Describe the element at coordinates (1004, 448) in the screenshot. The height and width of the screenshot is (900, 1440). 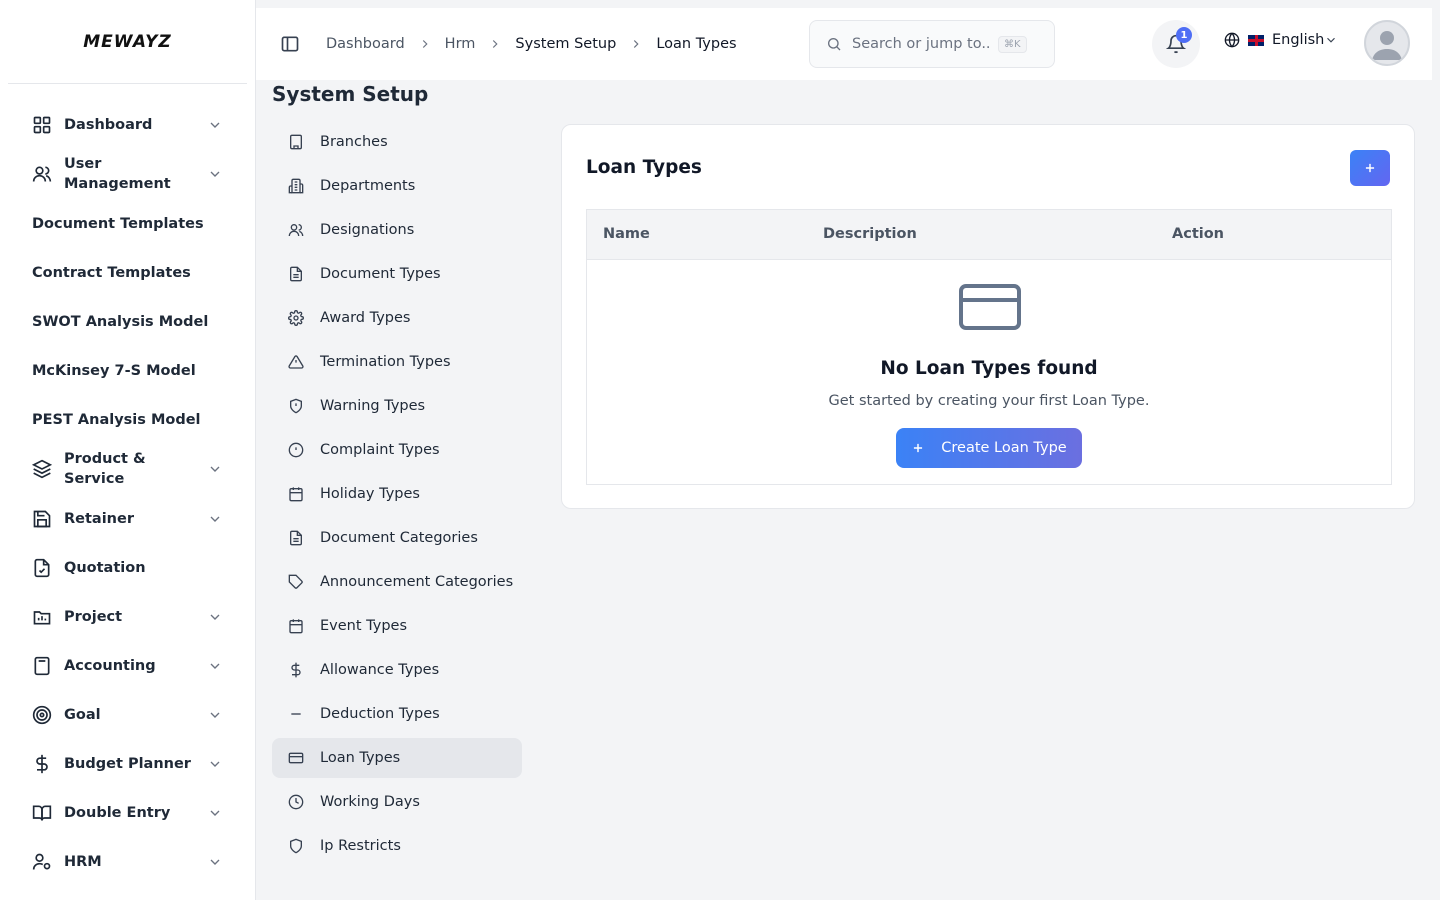
I see `create-button-label: Create Loan Type` at that location.